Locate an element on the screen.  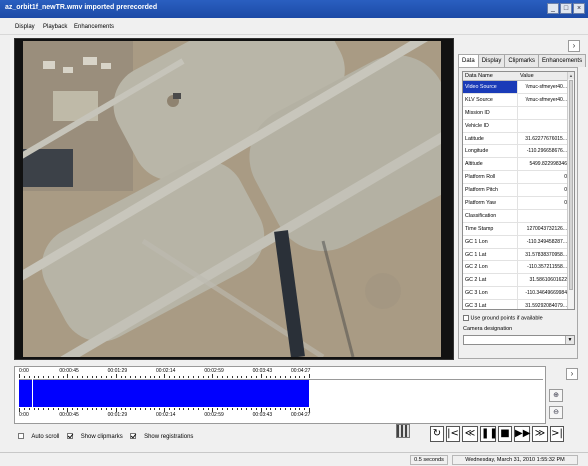
step-forward-button: ▶▶ is located at coordinates (522, 434).